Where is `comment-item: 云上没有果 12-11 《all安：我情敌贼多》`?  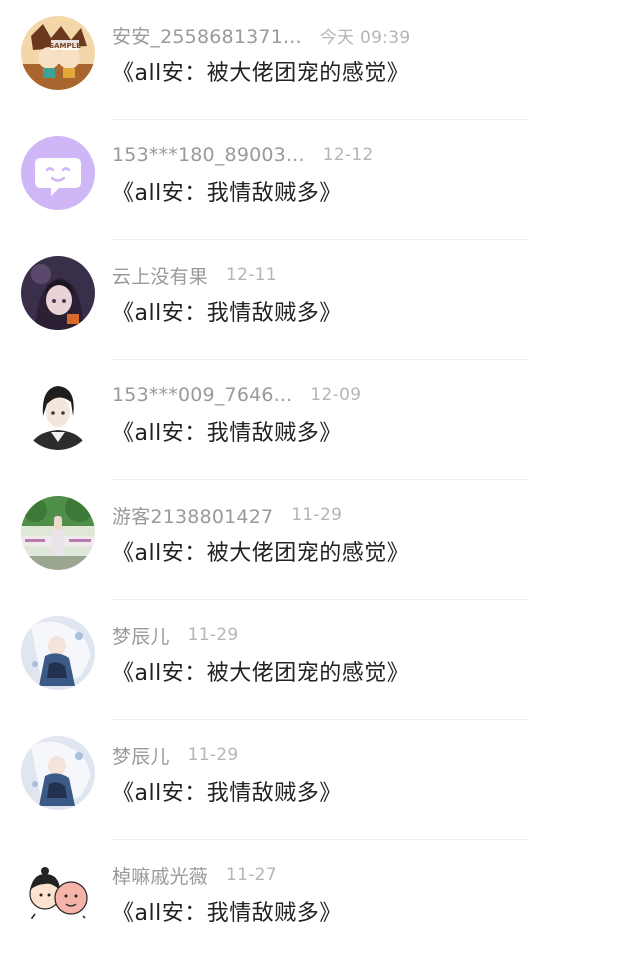 comment-item: 云上没有果 12-11 《all安：我情敌贼多》 is located at coordinates (320, 300).